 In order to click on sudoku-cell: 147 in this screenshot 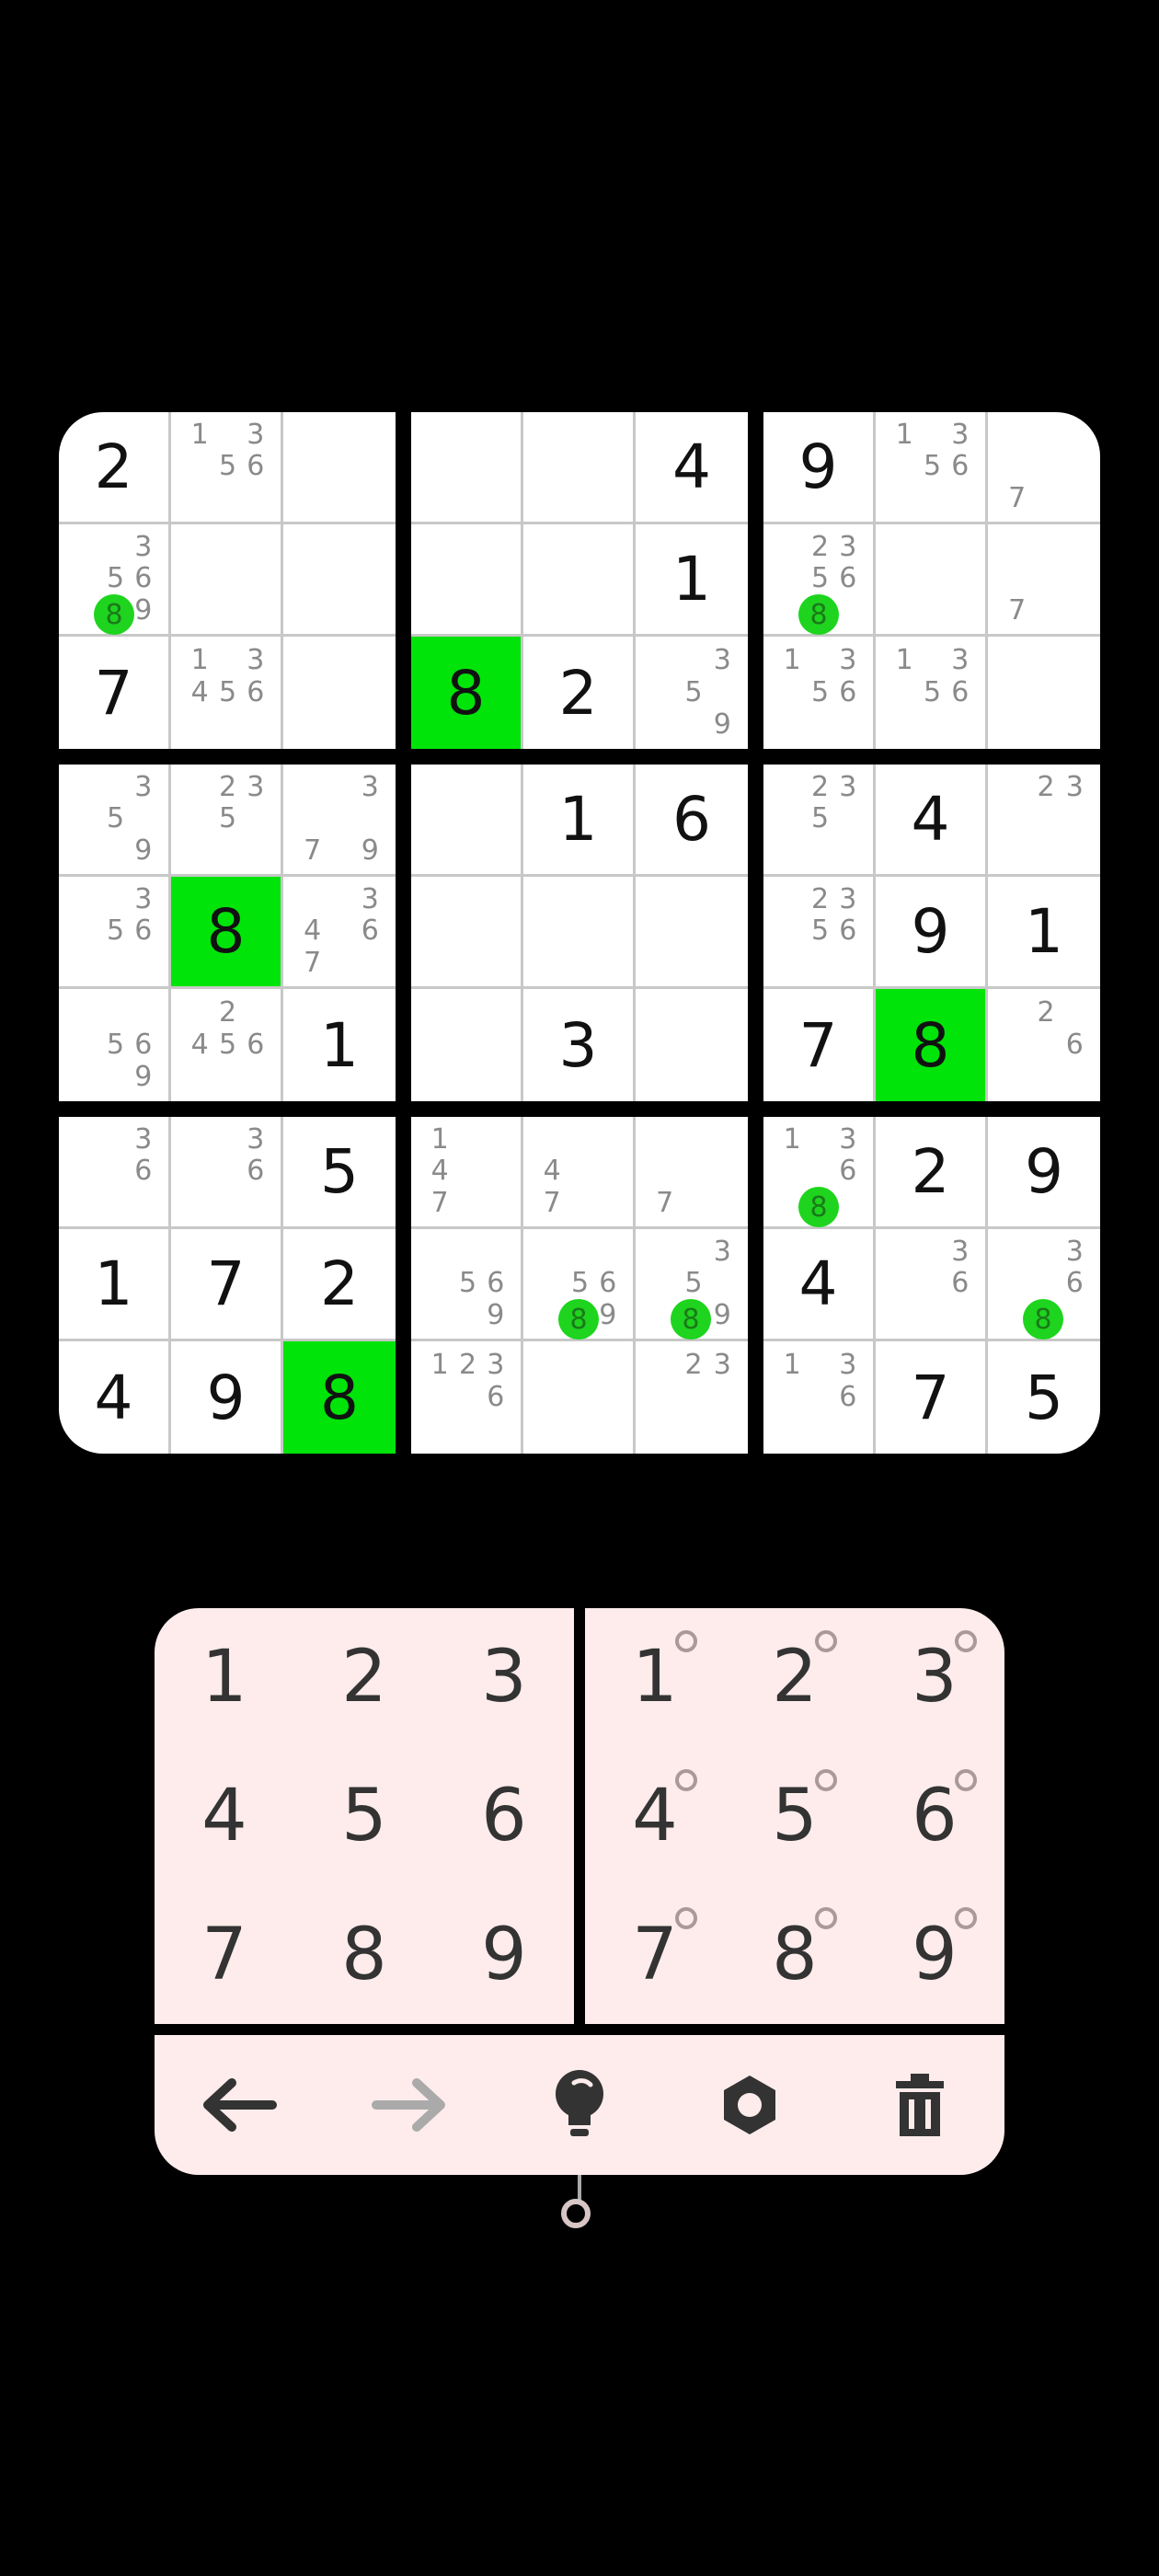, I will do `click(467, 1173)`.